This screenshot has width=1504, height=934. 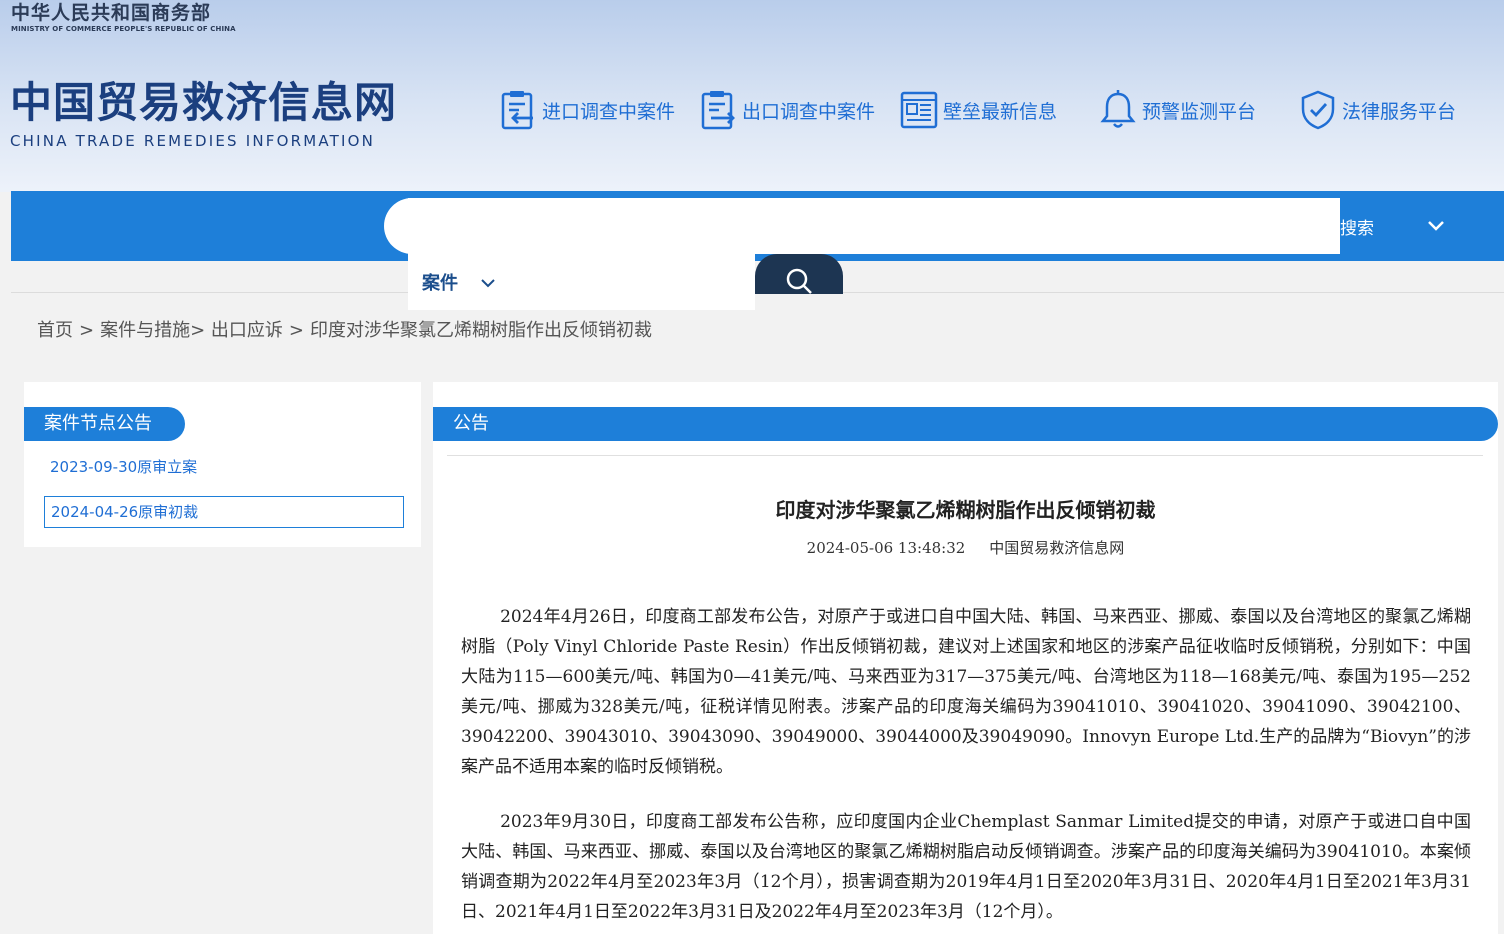 What do you see at coordinates (224, 468) in the screenshot?
I see `case-node-item: 2023-09-30原审立案` at bounding box center [224, 468].